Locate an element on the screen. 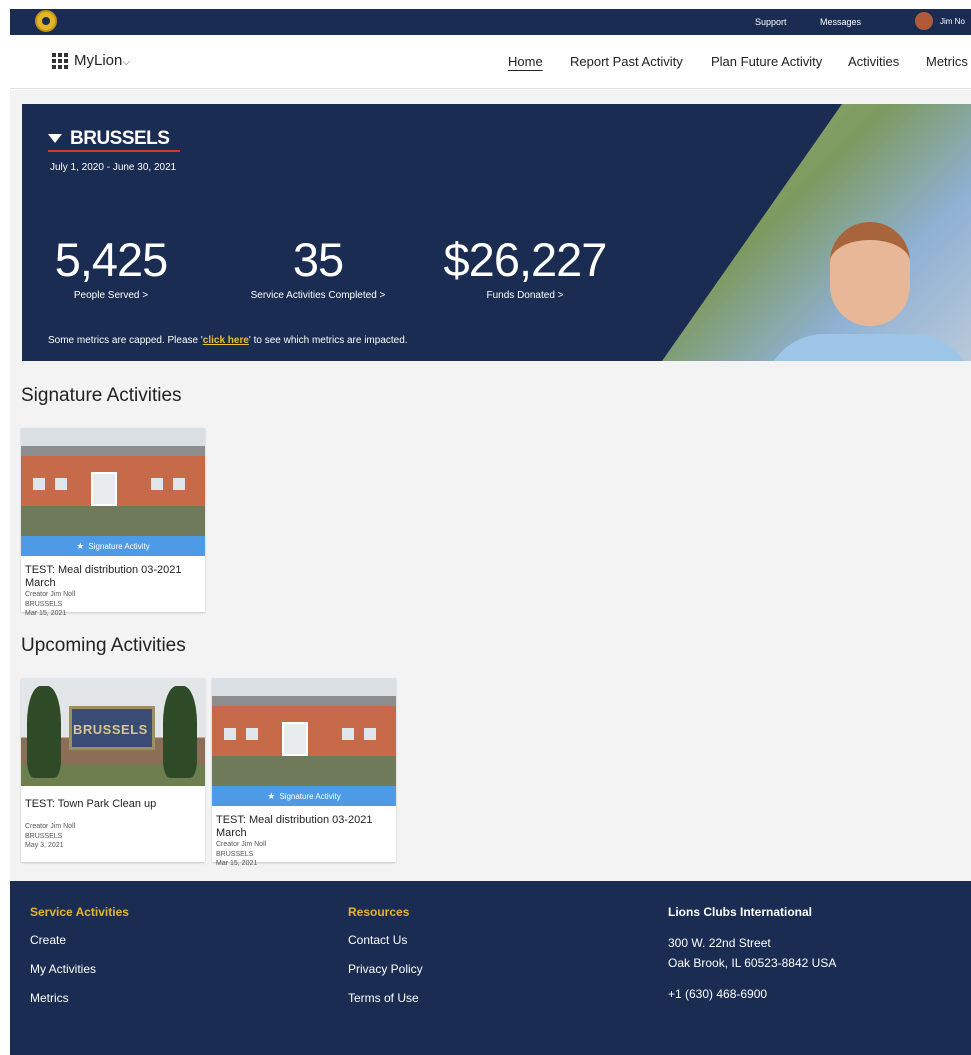 This screenshot has width=971, height=1055. user-name: Jim No is located at coordinates (952, 21).